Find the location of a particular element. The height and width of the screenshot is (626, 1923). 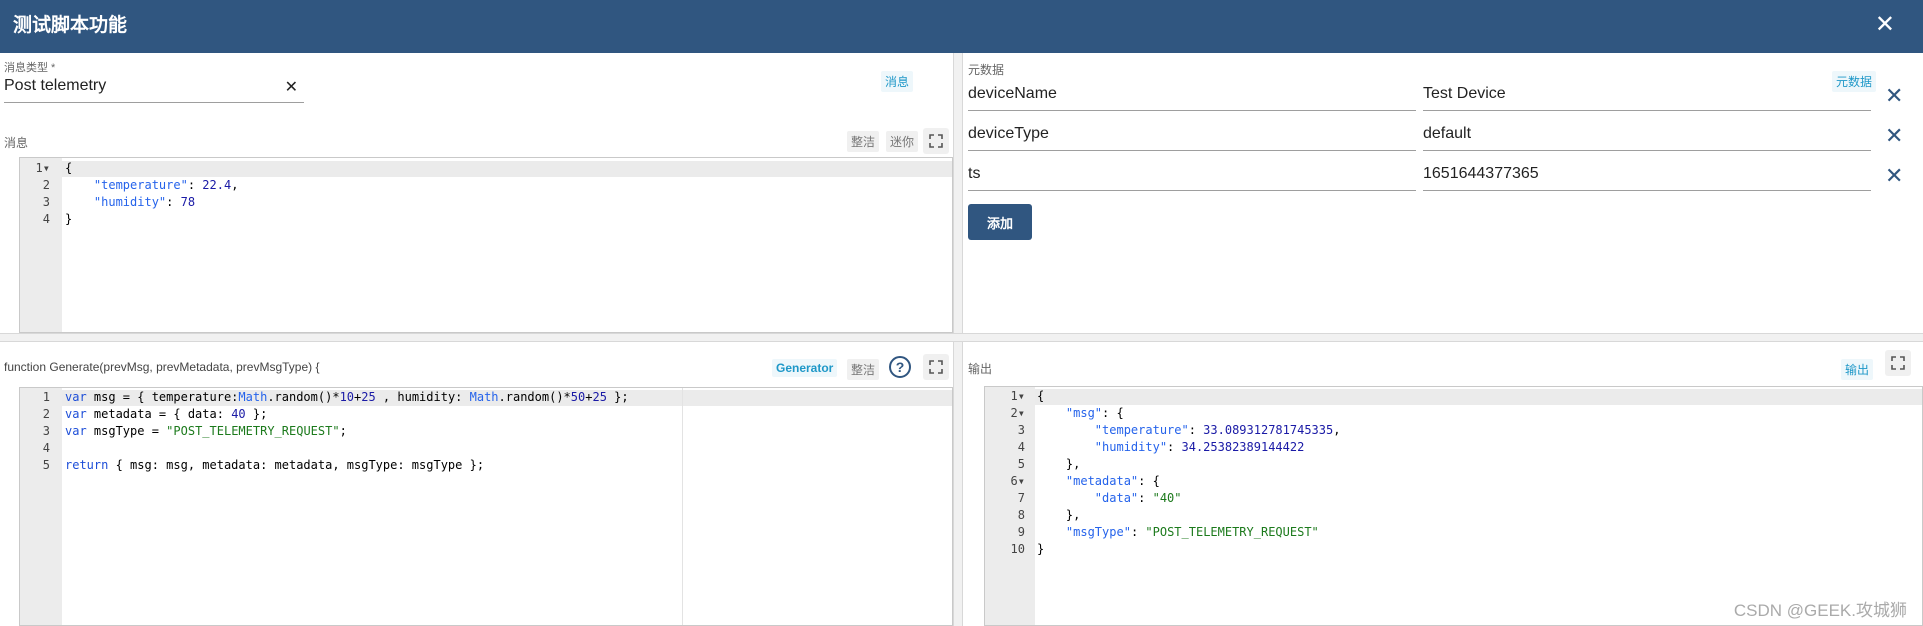

code-line: "temperature": 33.089312781745335, is located at coordinates (1217, 430).